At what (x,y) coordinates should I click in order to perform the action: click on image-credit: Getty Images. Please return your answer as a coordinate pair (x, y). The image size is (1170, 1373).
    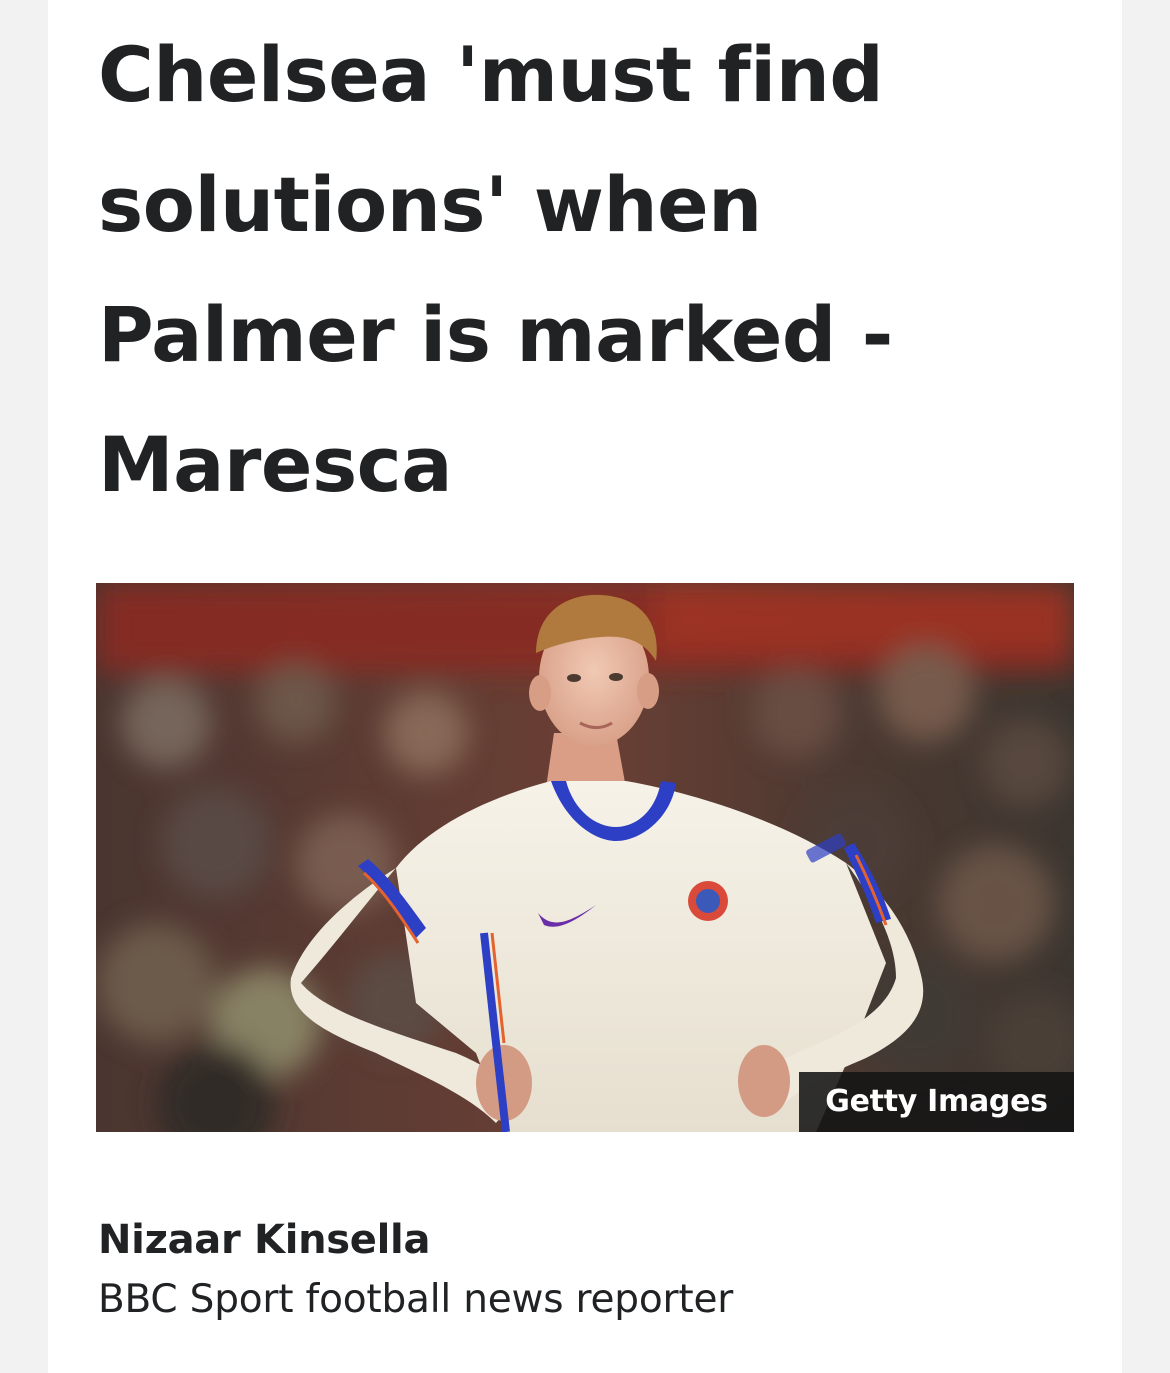
    Looking at the image, I should click on (936, 1102).